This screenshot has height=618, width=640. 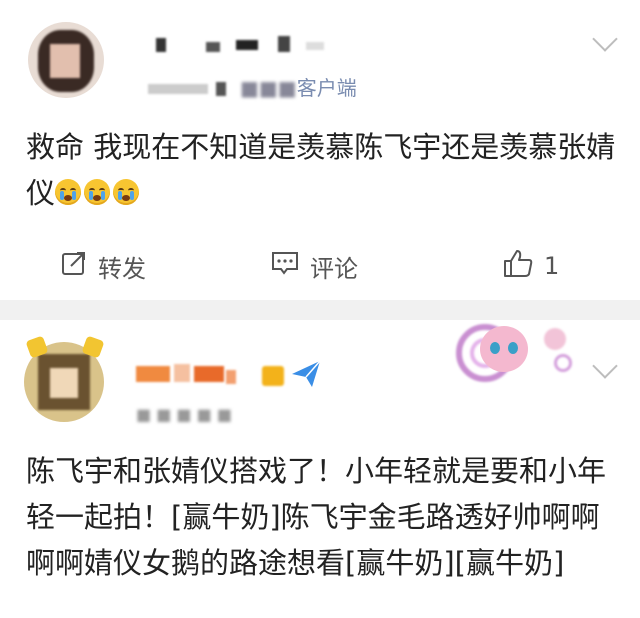 What do you see at coordinates (320, 310) in the screenshot?
I see `card-separator` at bounding box center [320, 310].